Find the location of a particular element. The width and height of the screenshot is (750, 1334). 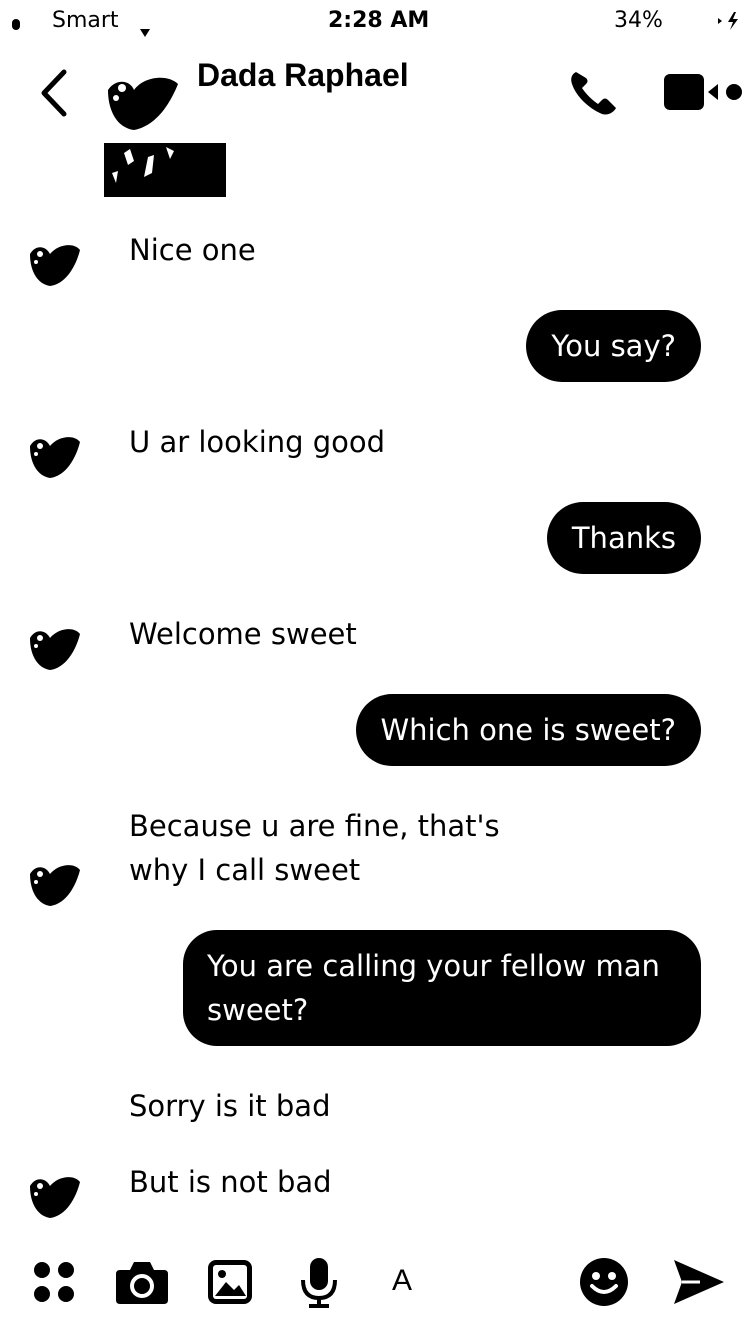

emoji-icon is located at coordinates (604, 1282).